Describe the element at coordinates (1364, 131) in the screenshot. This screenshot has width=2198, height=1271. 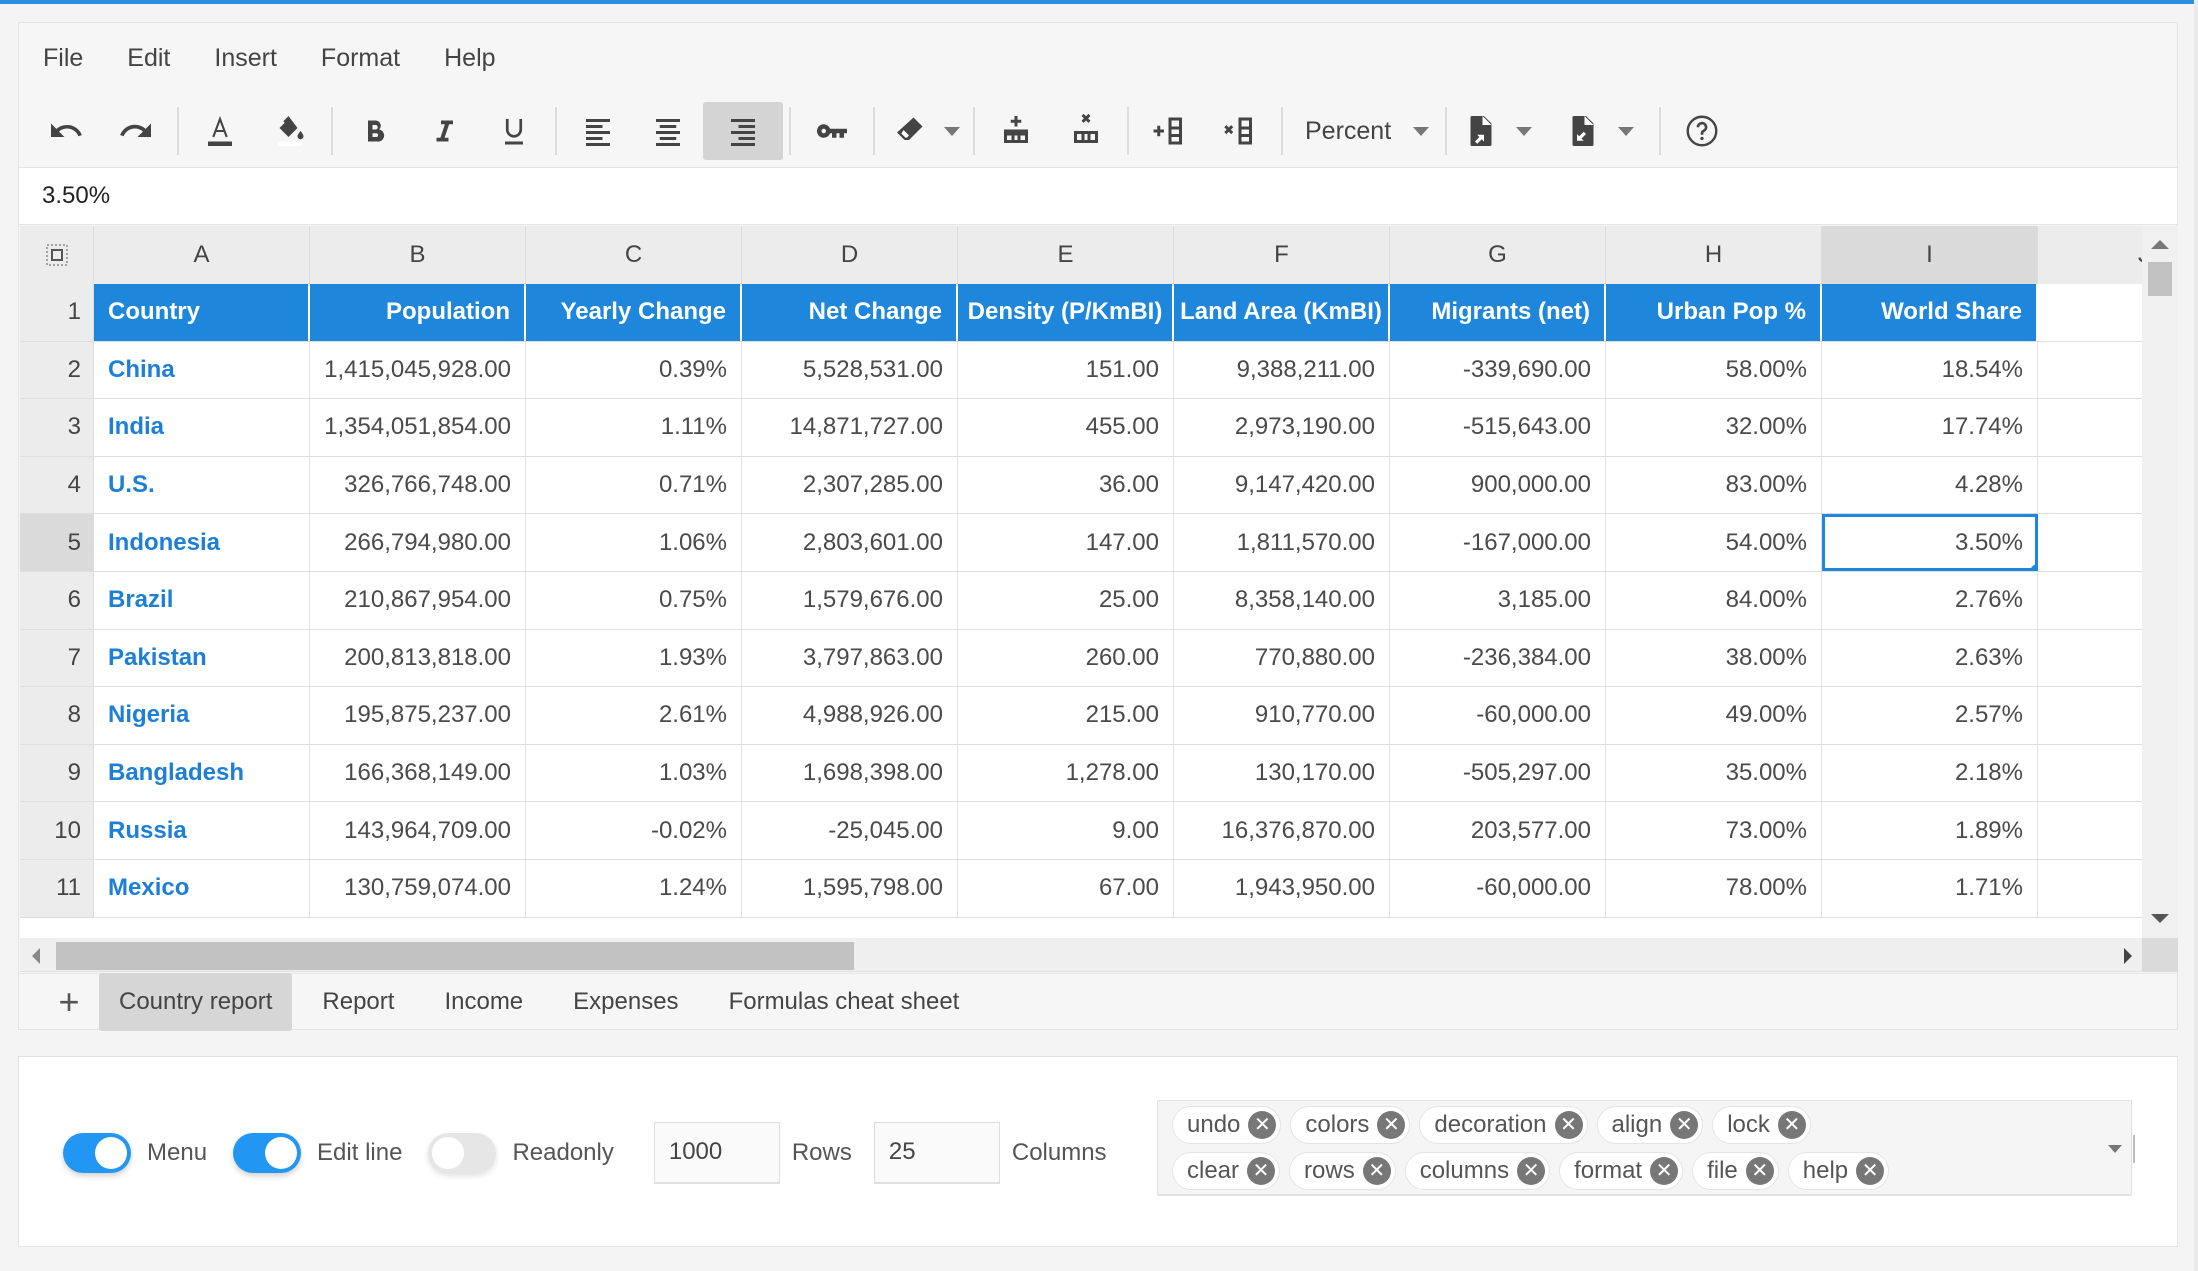
I see `number-format-select: Percent` at that location.